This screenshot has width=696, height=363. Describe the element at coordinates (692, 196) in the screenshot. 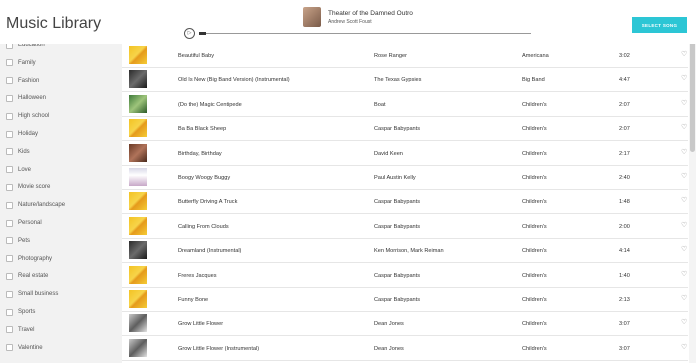

I see `scrollbar` at that location.